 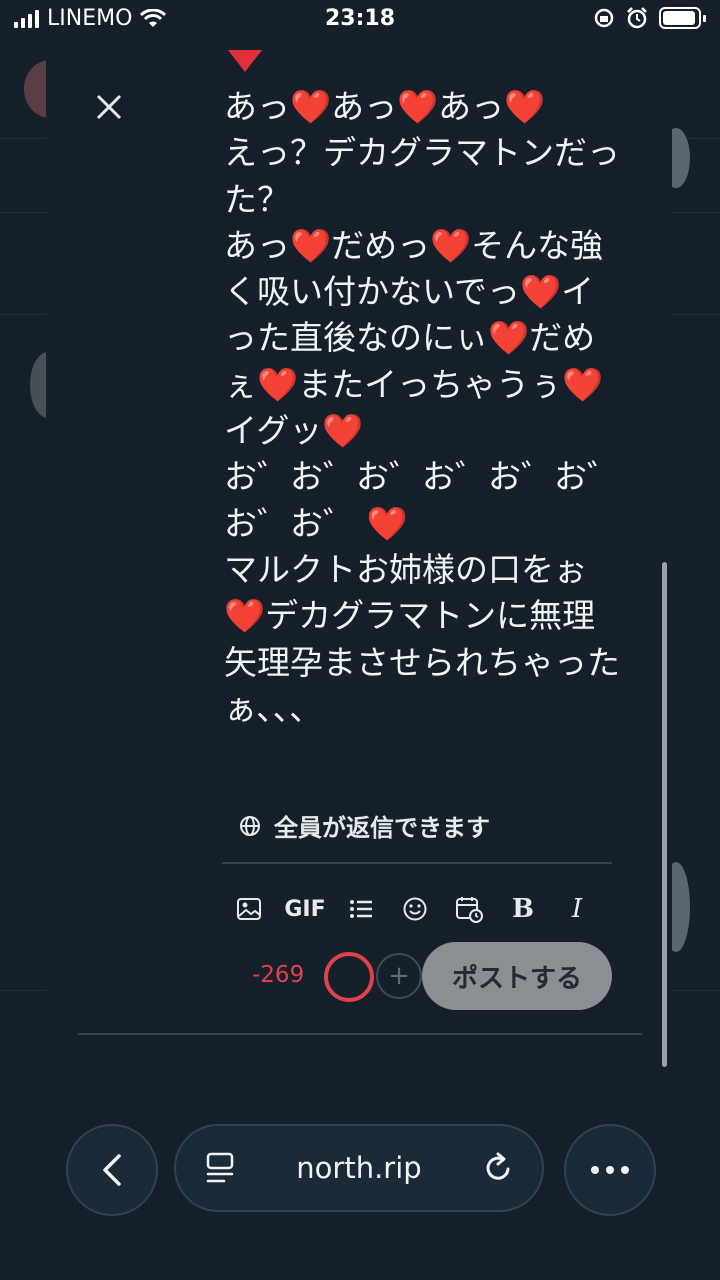 What do you see at coordinates (577, 909) in the screenshot?
I see `italic-button: I` at bounding box center [577, 909].